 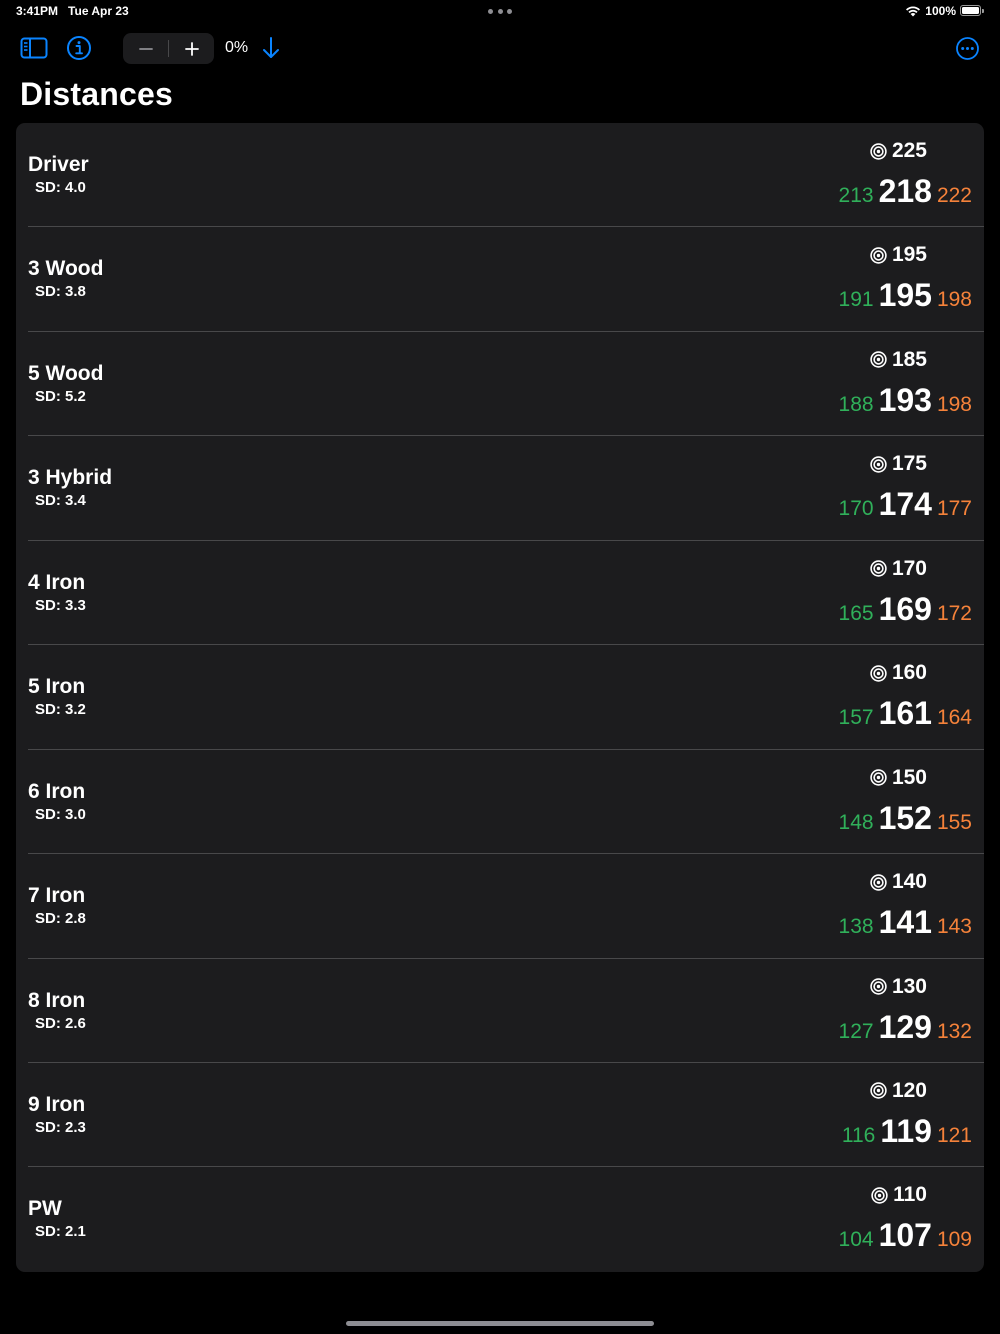 I want to click on target-value: 195, so click(x=909, y=255).